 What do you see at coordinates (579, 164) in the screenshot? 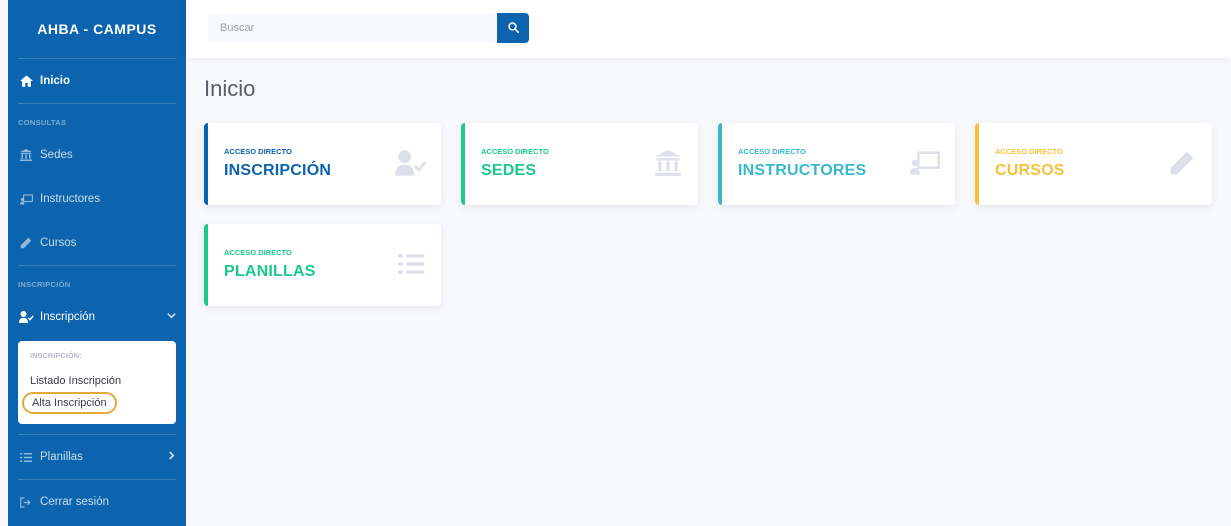
I see `card-sedes: ACCESO DIRECTO SEDES` at bounding box center [579, 164].